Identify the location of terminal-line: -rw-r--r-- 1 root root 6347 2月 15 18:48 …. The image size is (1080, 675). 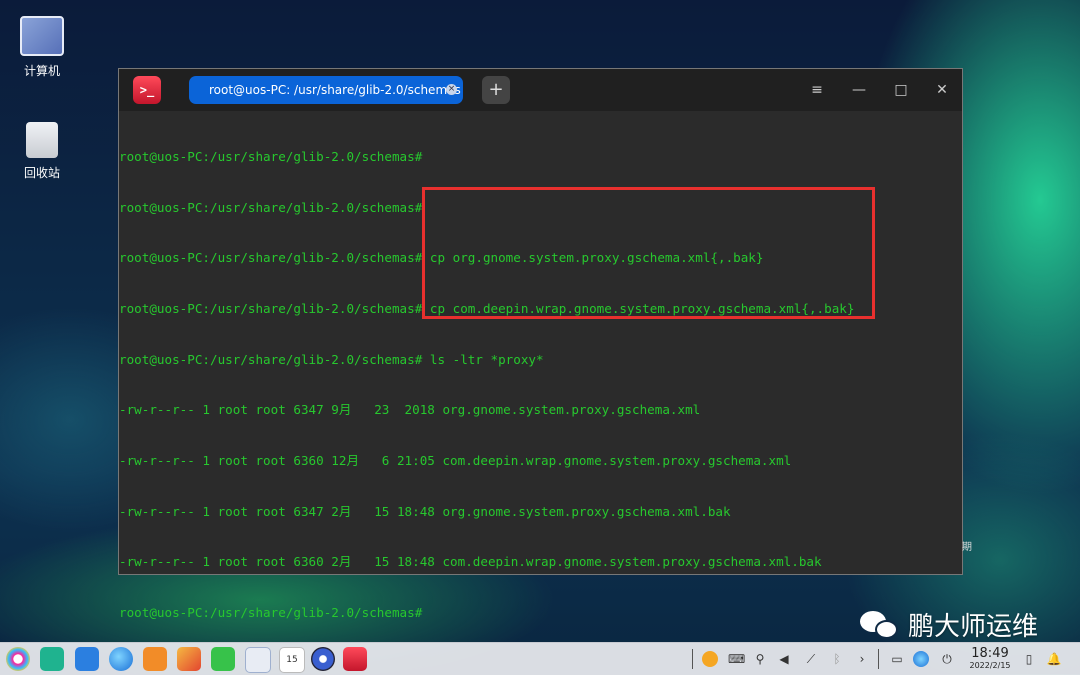
(425, 511).